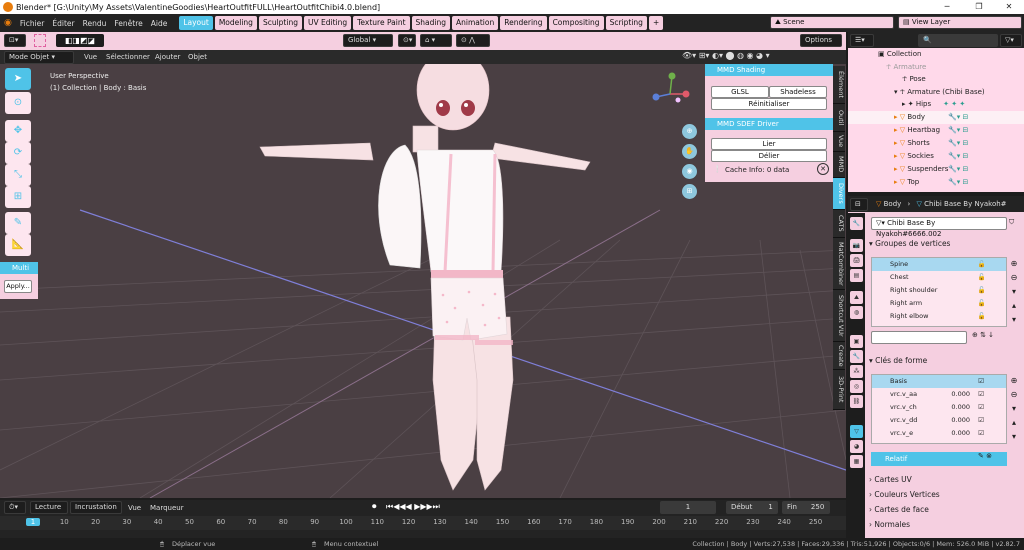 This screenshot has width=1024, height=550. I want to click on list-item: Right shoulder 🔓, so click(939, 290).